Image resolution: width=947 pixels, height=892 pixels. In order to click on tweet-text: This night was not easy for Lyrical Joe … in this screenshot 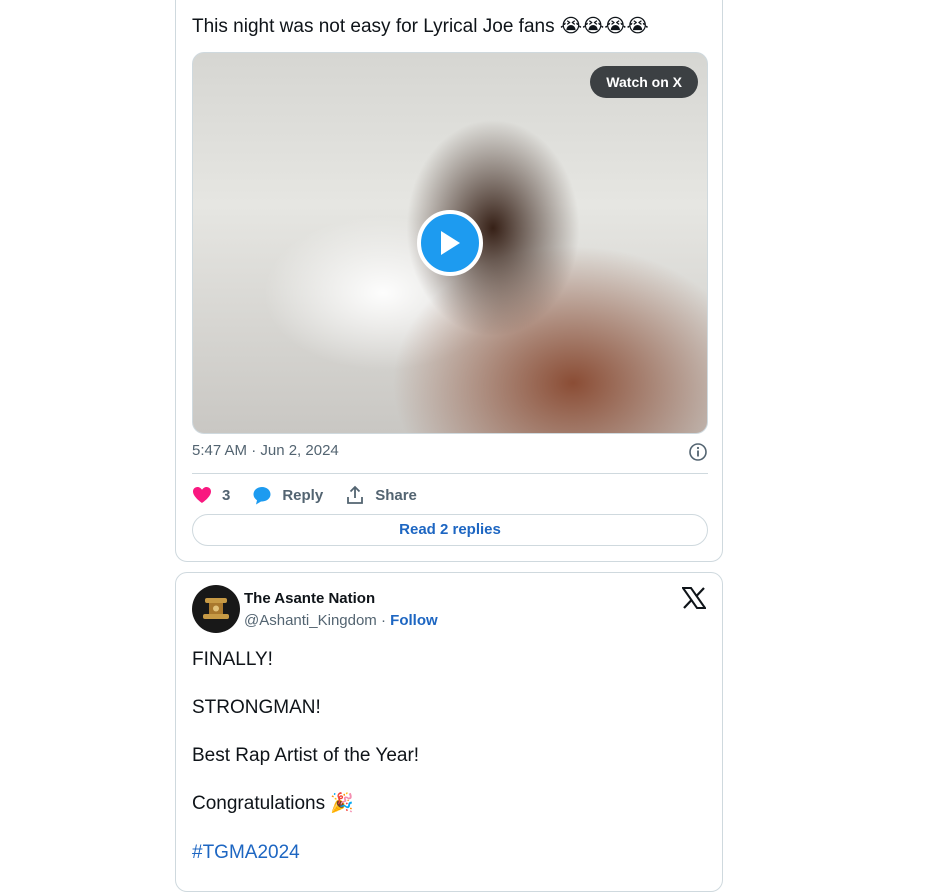, I will do `click(420, 27)`.